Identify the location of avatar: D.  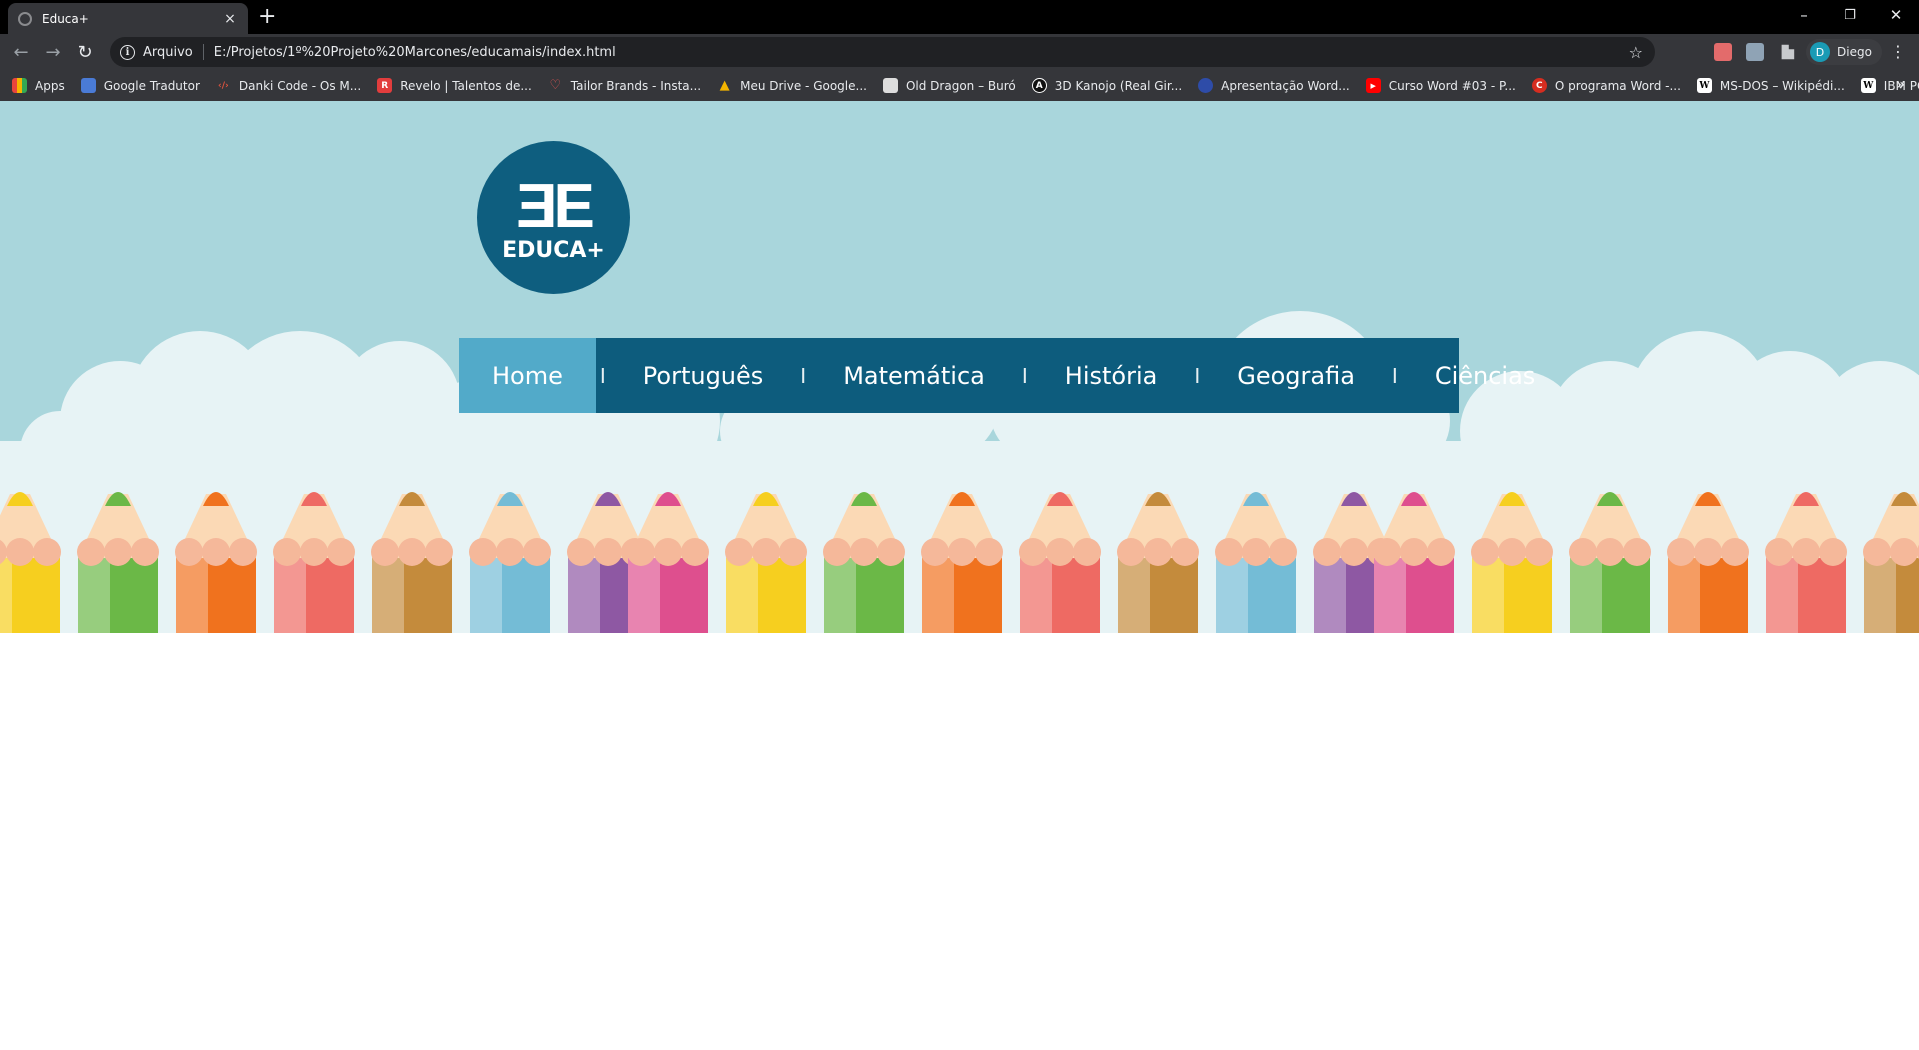
(1820, 52).